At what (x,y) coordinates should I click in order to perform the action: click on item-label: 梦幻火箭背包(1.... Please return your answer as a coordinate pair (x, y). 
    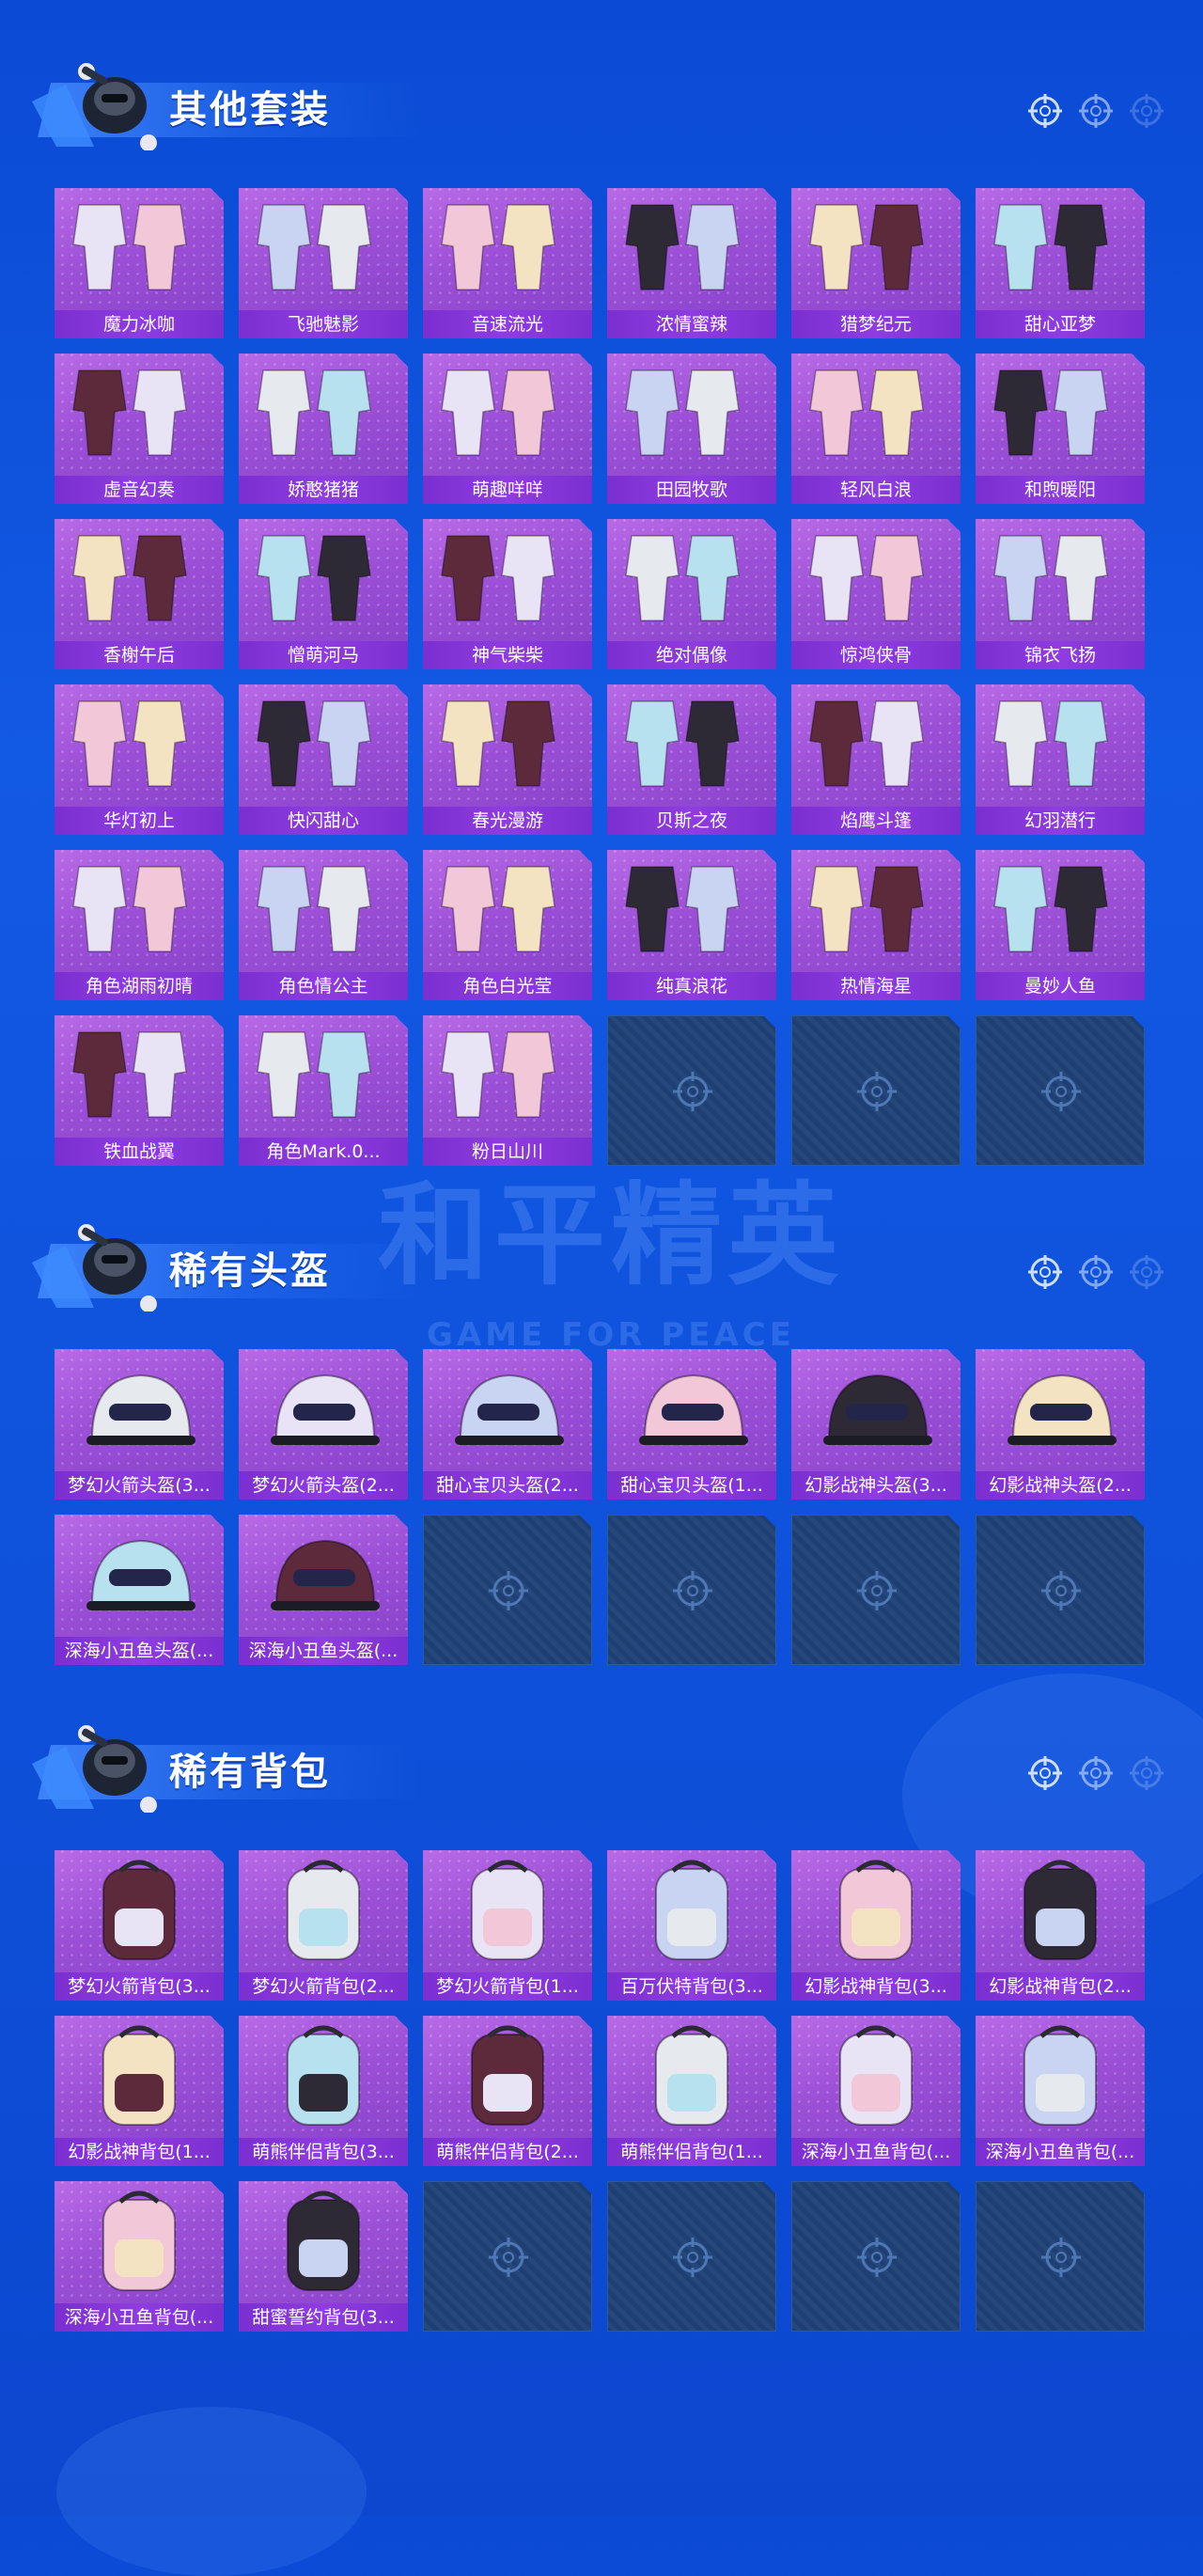
    Looking at the image, I should click on (507, 1987).